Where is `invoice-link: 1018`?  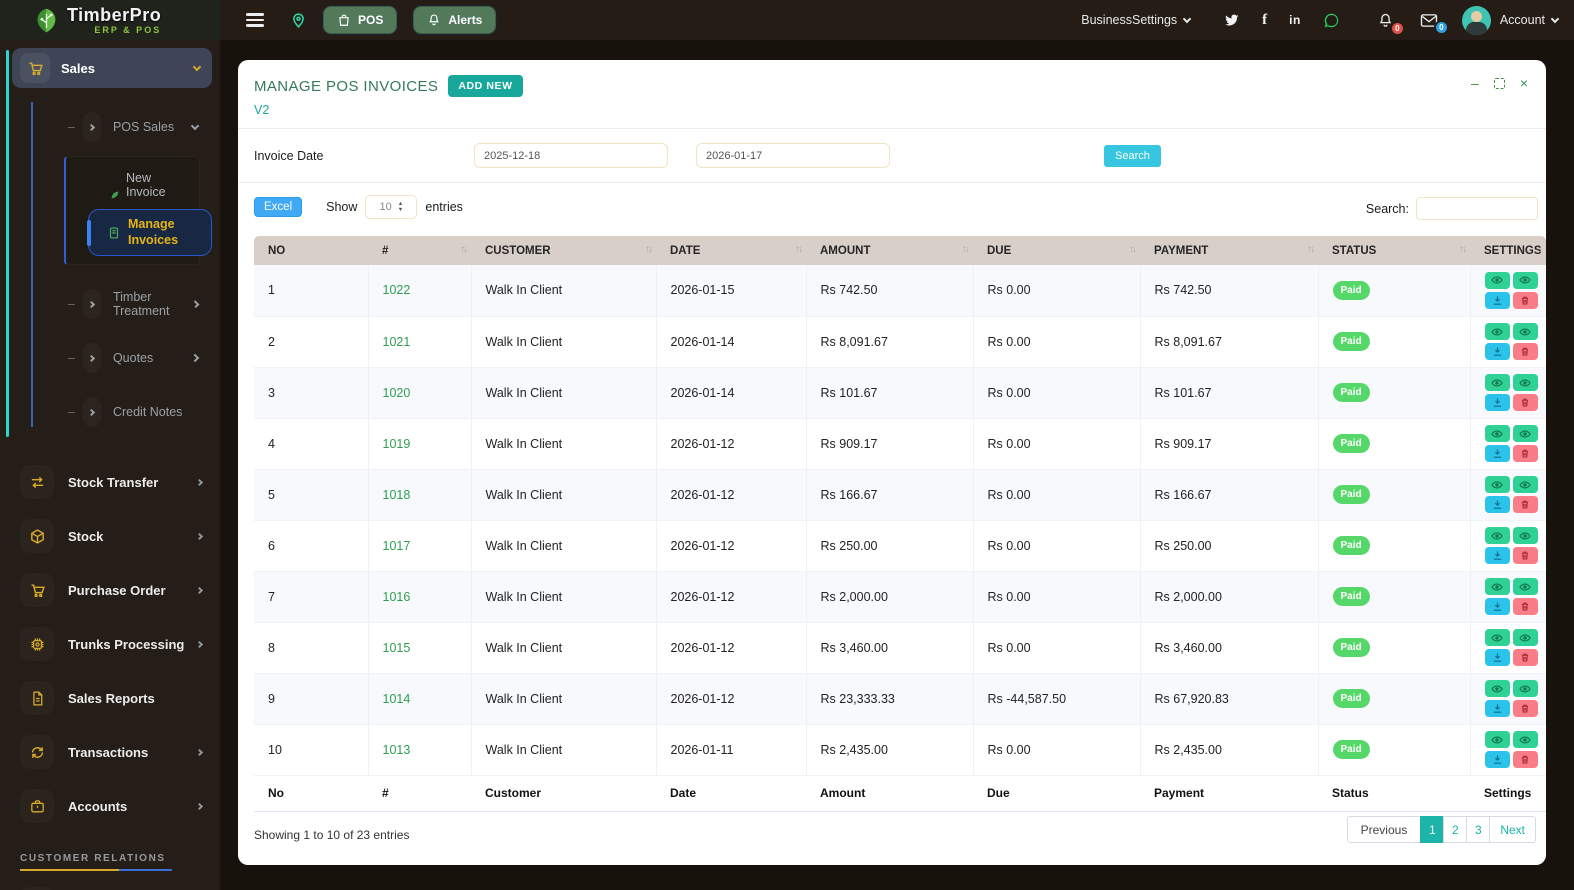
invoice-link: 1018 is located at coordinates (397, 495).